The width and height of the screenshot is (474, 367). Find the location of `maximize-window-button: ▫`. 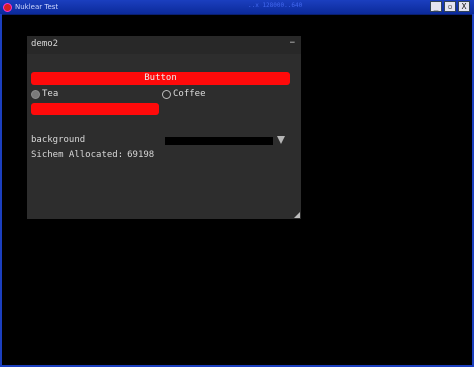

maximize-window-button: ▫ is located at coordinates (450, 6).